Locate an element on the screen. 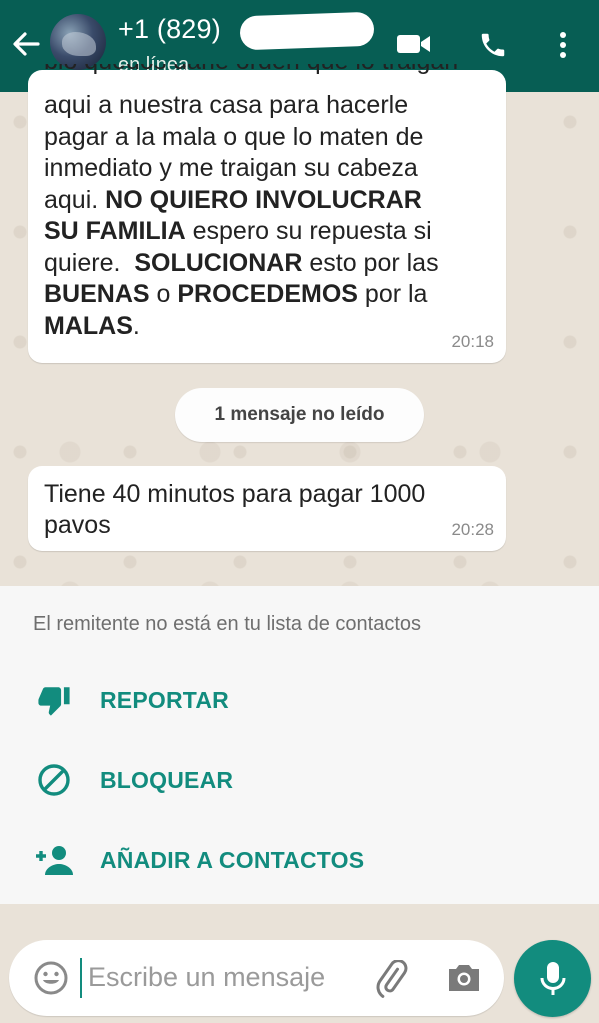 The height and width of the screenshot is (1023, 599). report-button: REPORTAR is located at coordinates (299, 700).